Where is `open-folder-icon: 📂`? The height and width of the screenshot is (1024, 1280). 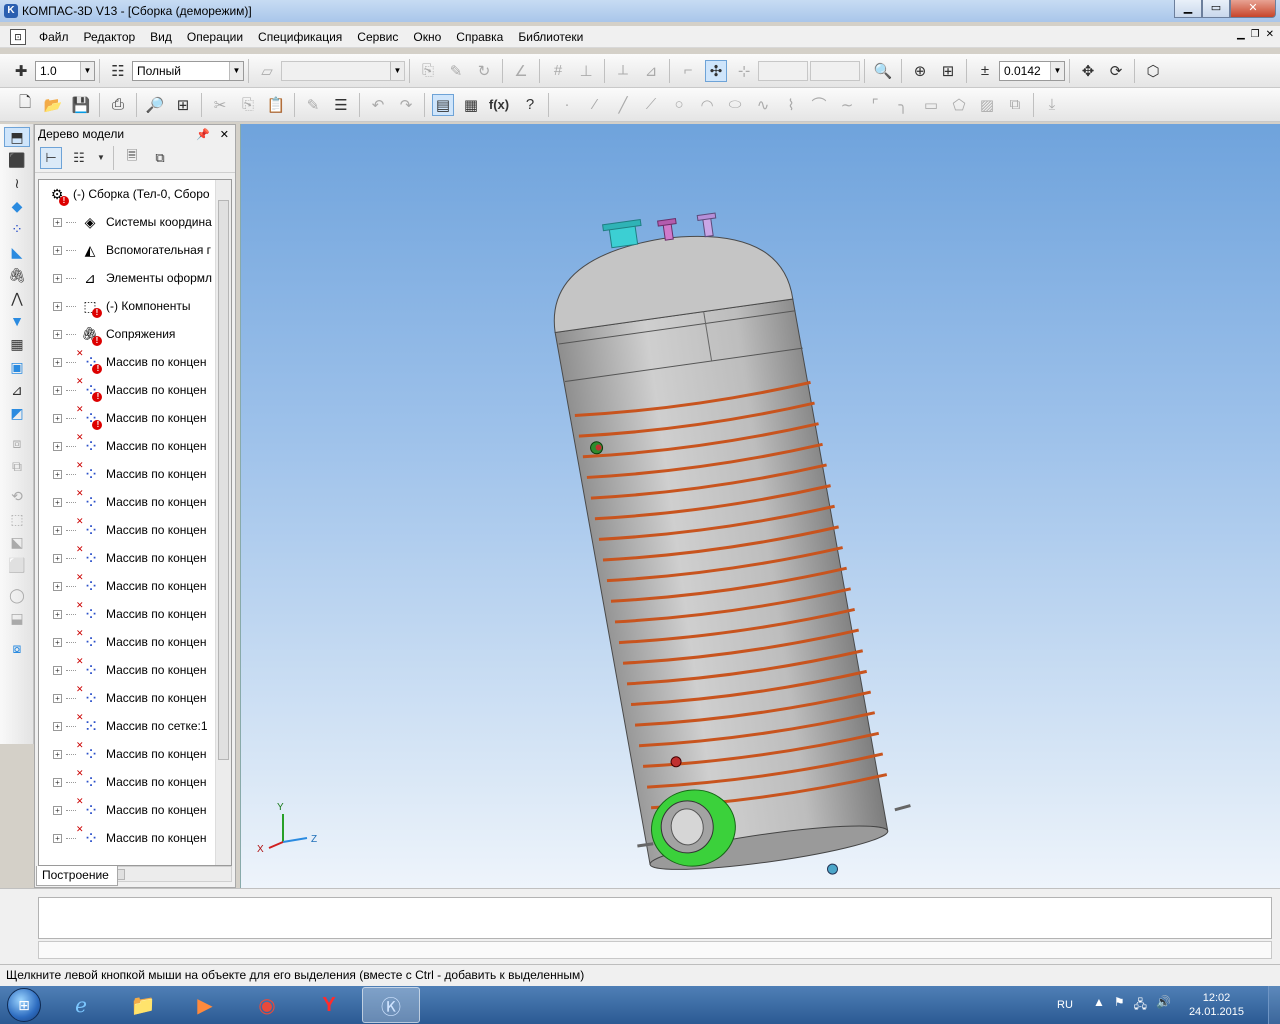 open-folder-icon: 📂 is located at coordinates (53, 105).